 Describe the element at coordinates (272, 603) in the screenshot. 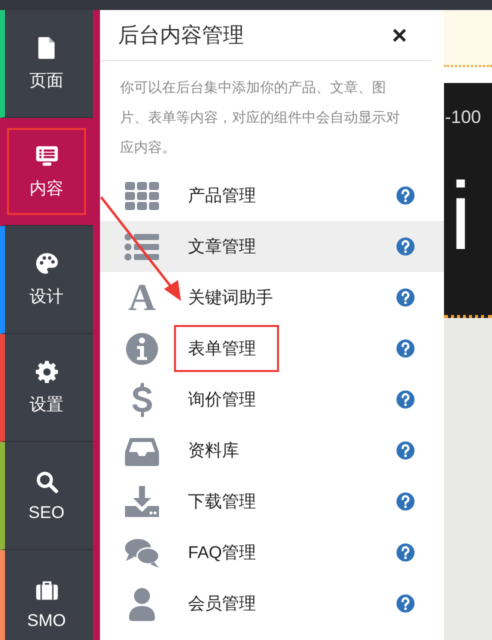

I see `menu-item: 会员管理` at that location.